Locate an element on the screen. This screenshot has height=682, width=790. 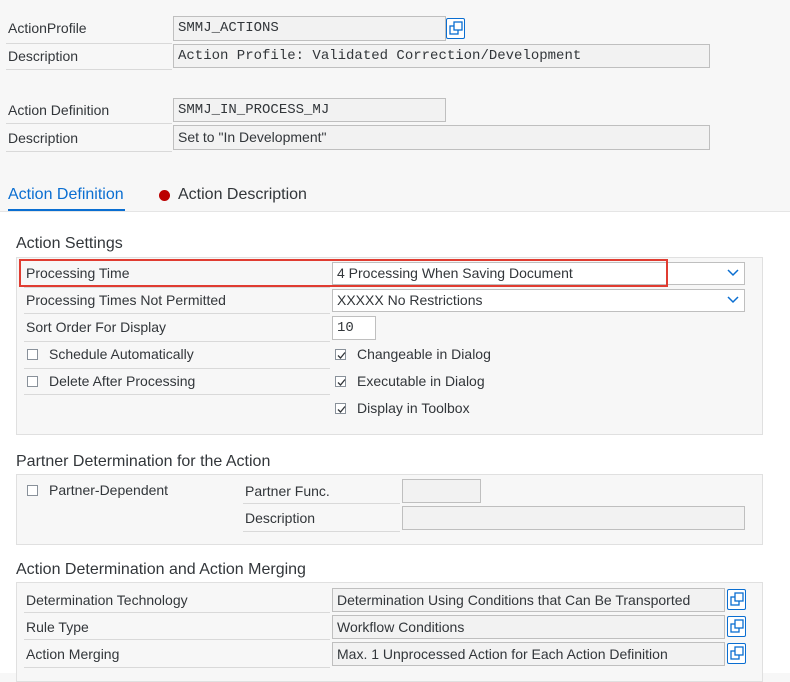
description2-field: Set to "In Development" is located at coordinates (441, 137).